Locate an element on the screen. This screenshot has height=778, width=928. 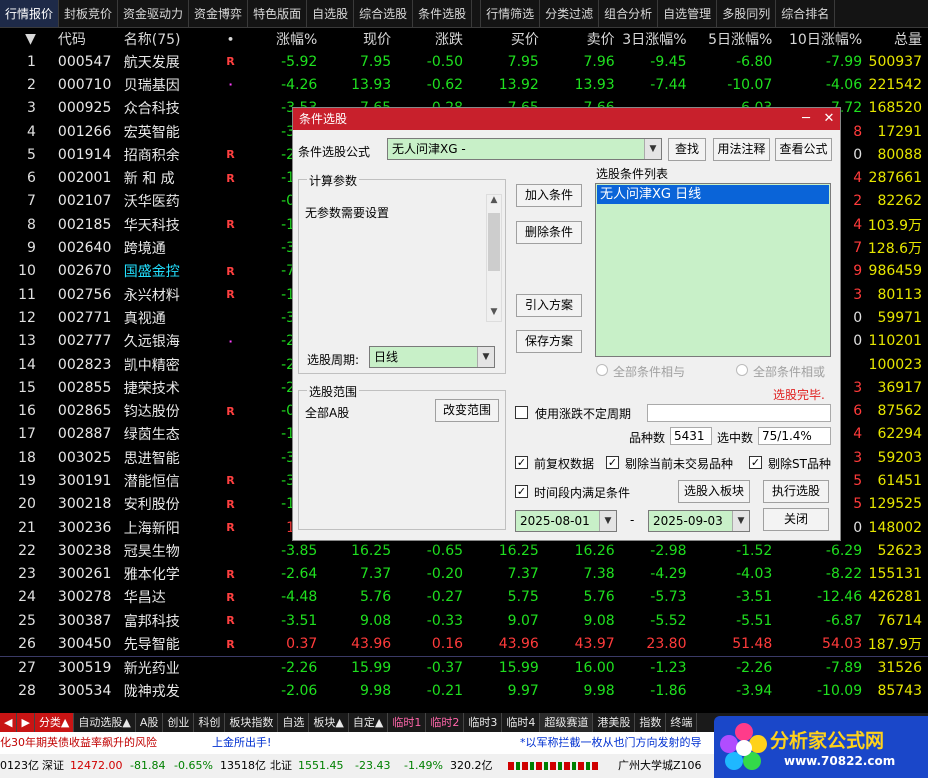
minimize-icon: ─ is located at coordinates (806, 119).